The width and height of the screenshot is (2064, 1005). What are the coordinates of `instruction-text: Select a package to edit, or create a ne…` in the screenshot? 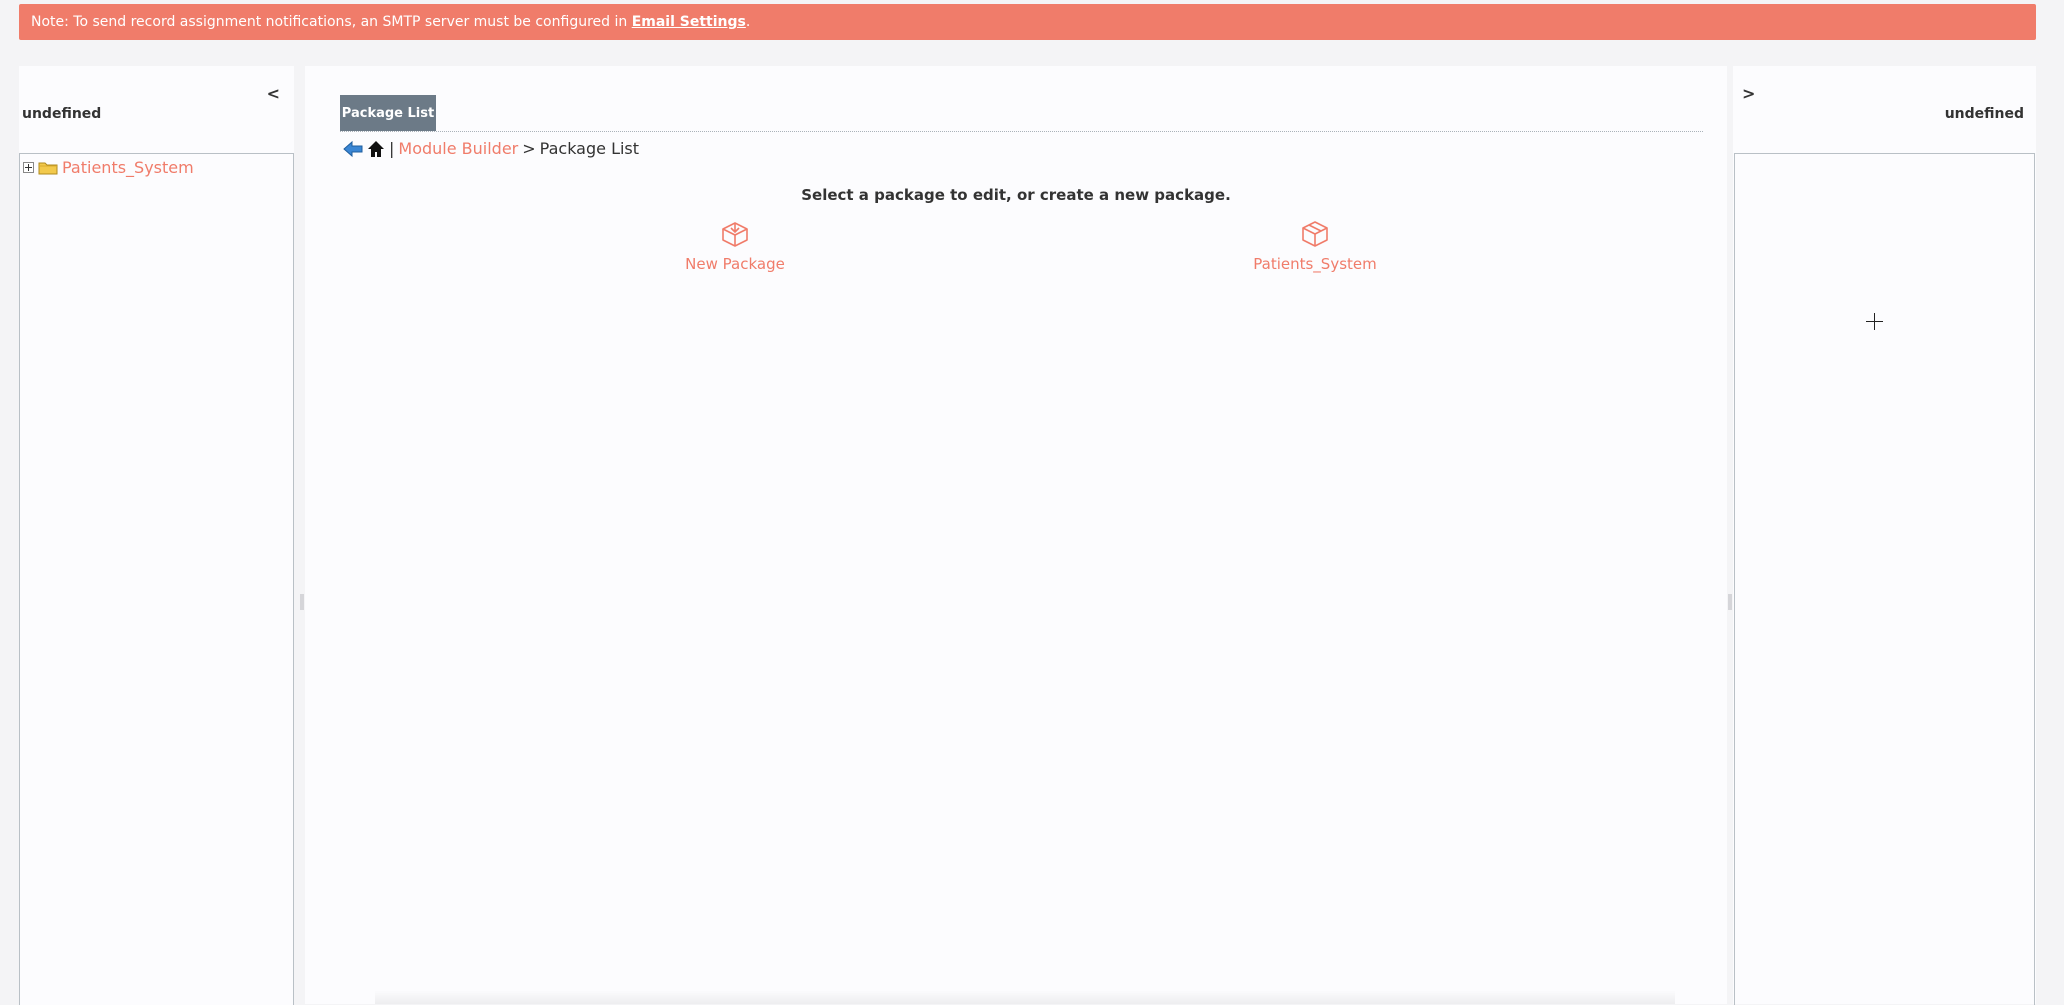 It's located at (1016, 195).